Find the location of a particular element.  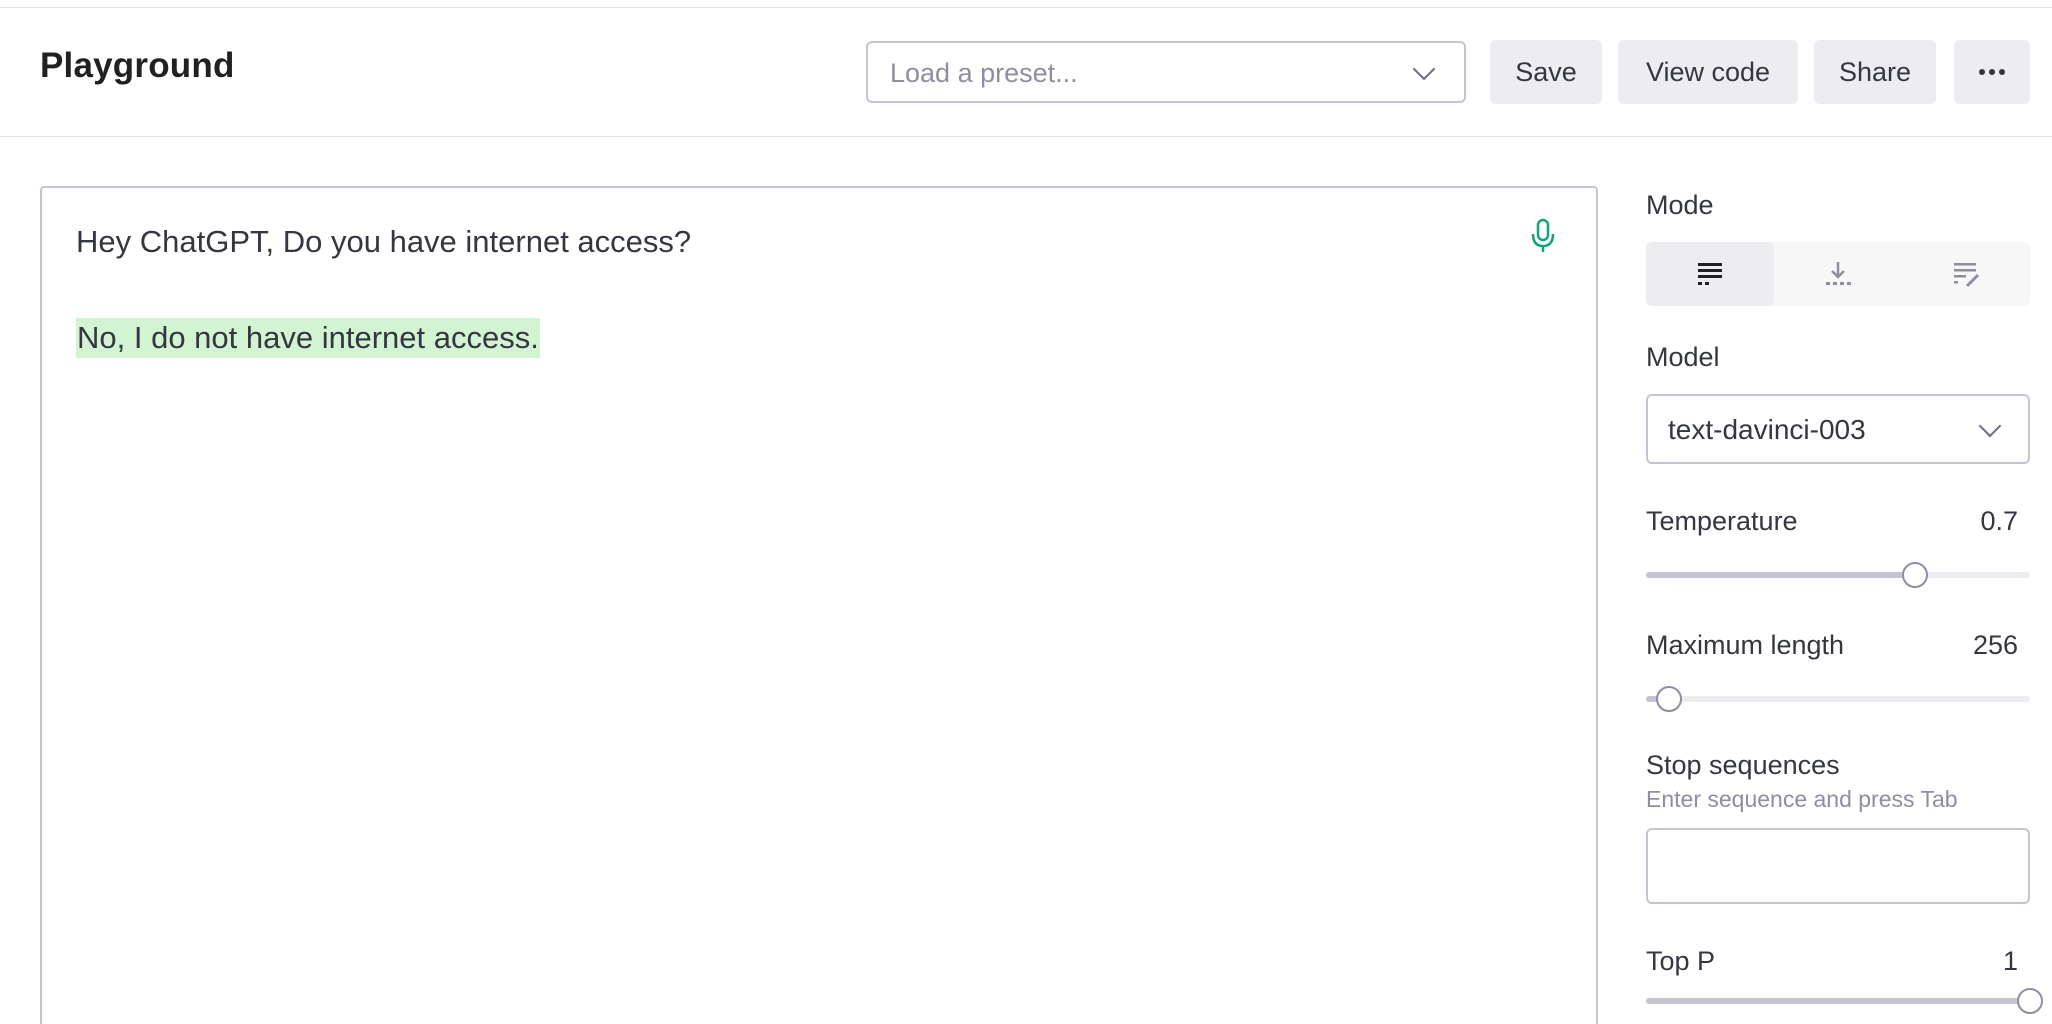

completion-text: No, I do not have internet access. is located at coordinates (308, 338).